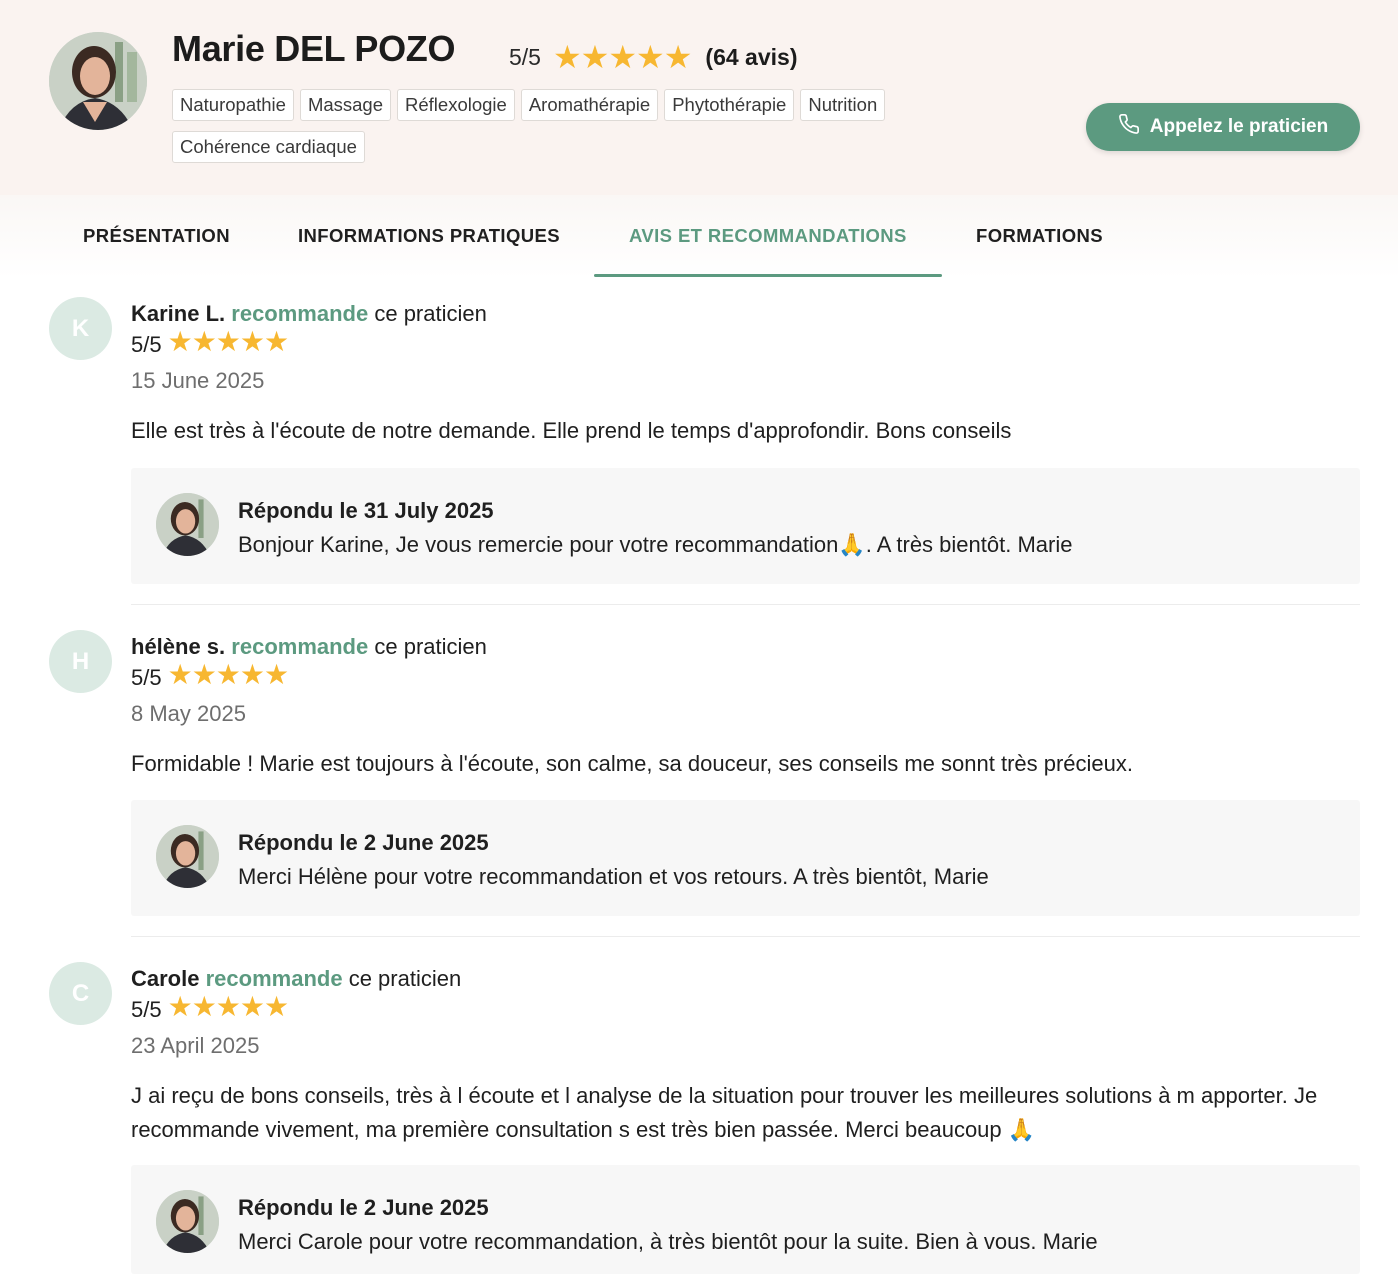 The width and height of the screenshot is (1398, 1274). What do you see at coordinates (178, 646) in the screenshot?
I see `reviewer-name: hélène s.` at bounding box center [178, 646].